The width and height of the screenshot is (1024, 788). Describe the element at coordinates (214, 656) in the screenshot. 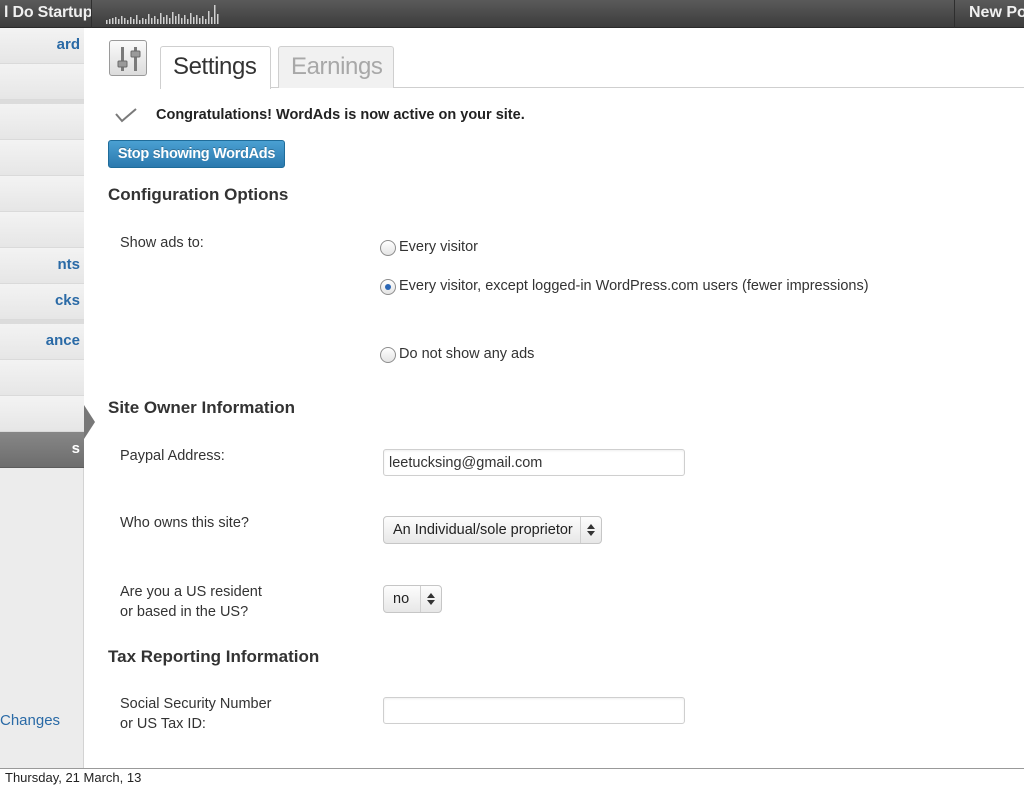

I see `tax-reporting-heading: Tax Reporting Information` at that location.